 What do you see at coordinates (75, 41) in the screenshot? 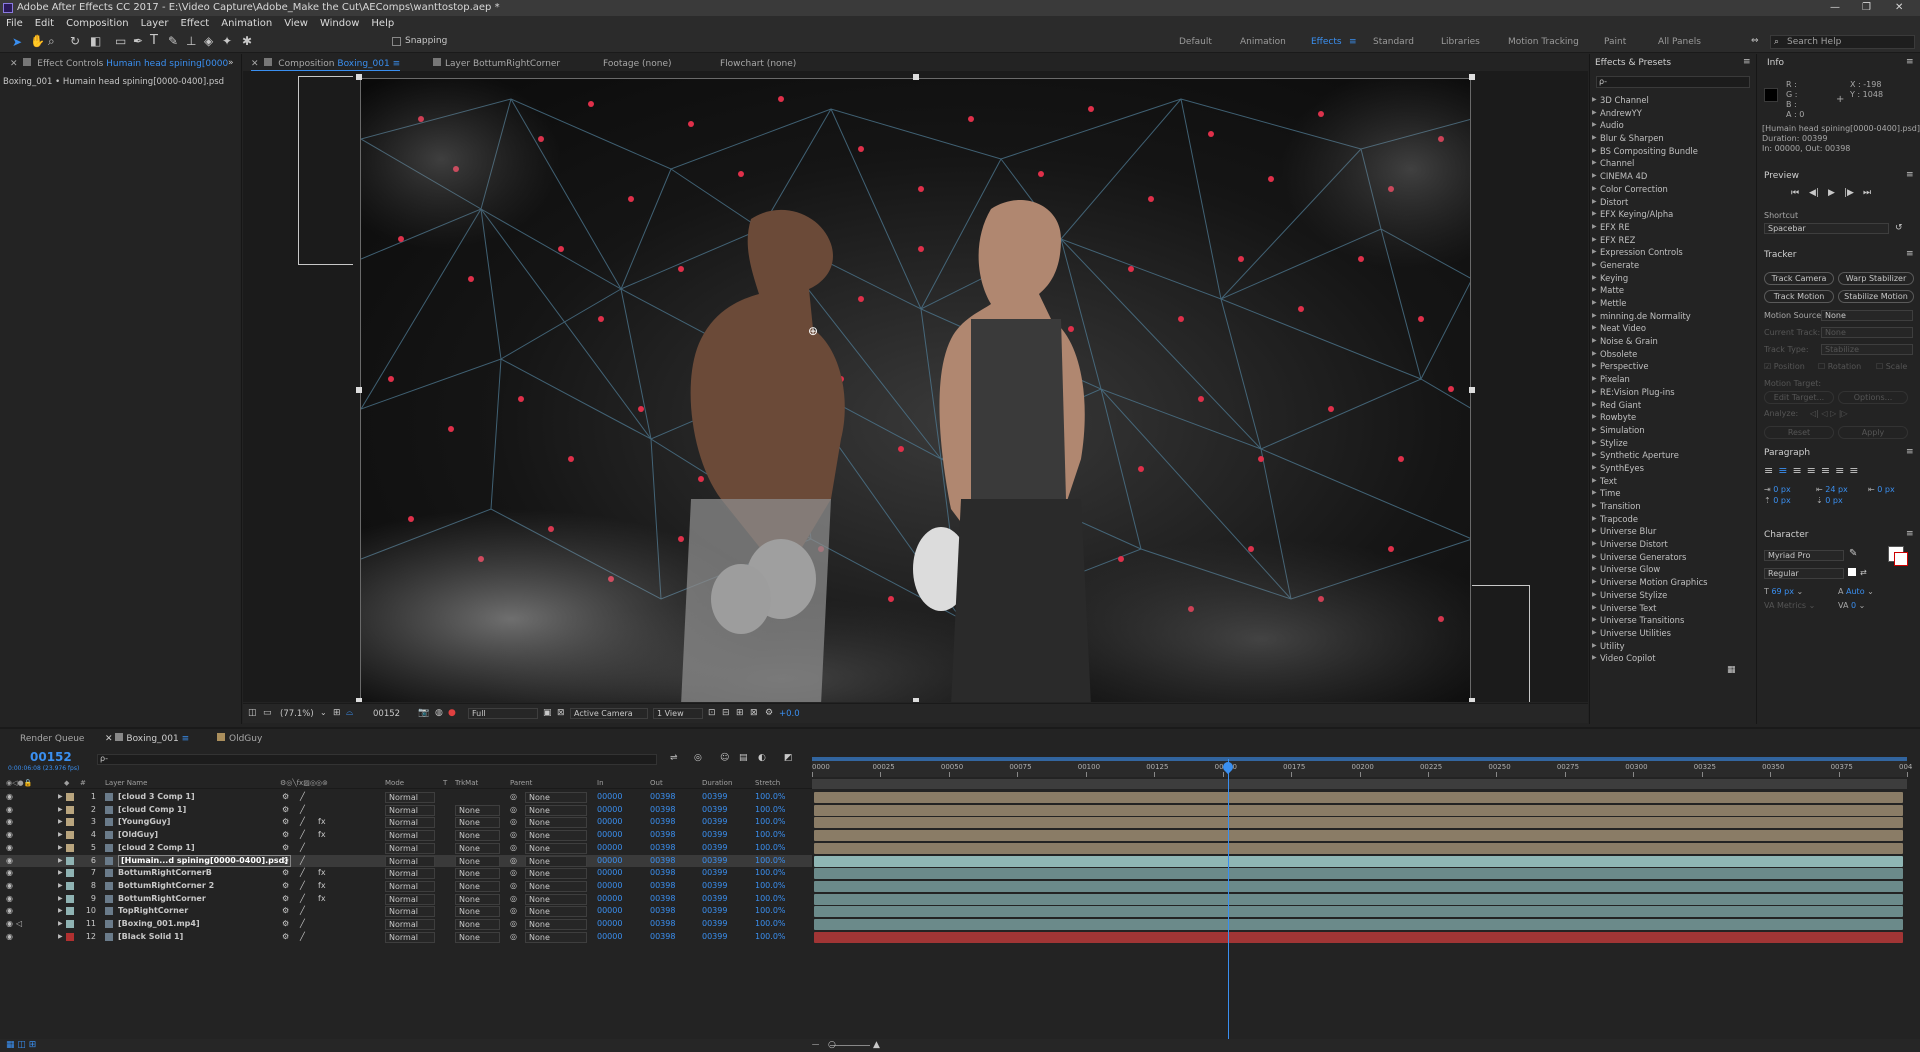
I see `rotate-tool-icon: ↻` at bounding box center [75, 41].